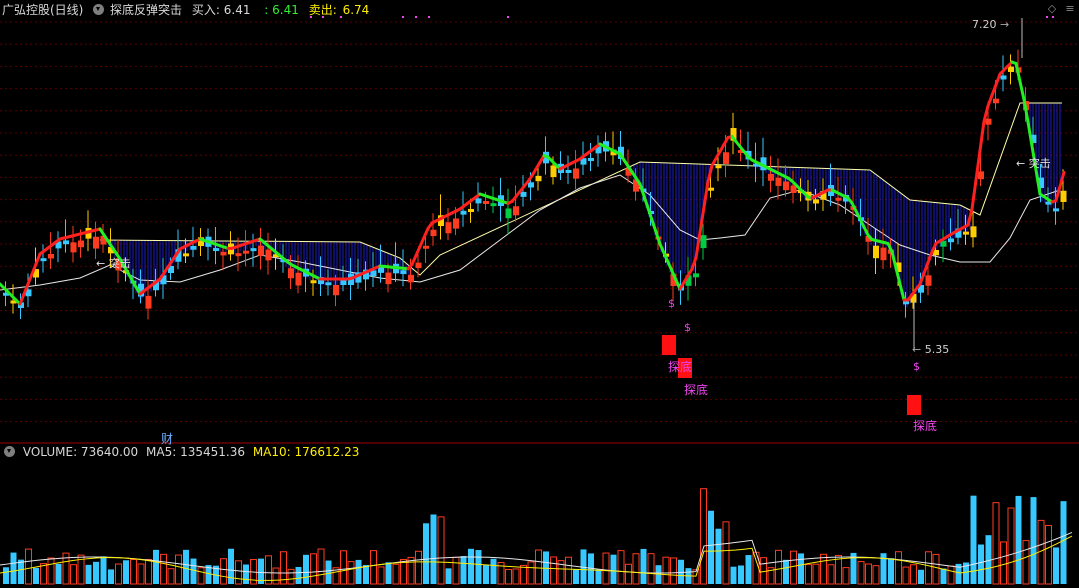 This screenshot has width=1079, height=588. I want to click on stock-title: 广弘控股(日线), so click(42, 10).